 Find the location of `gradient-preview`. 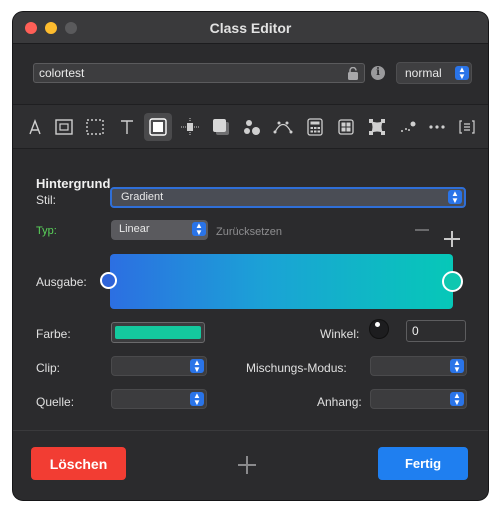

gradient-preview is located at coordinates (281, 281).